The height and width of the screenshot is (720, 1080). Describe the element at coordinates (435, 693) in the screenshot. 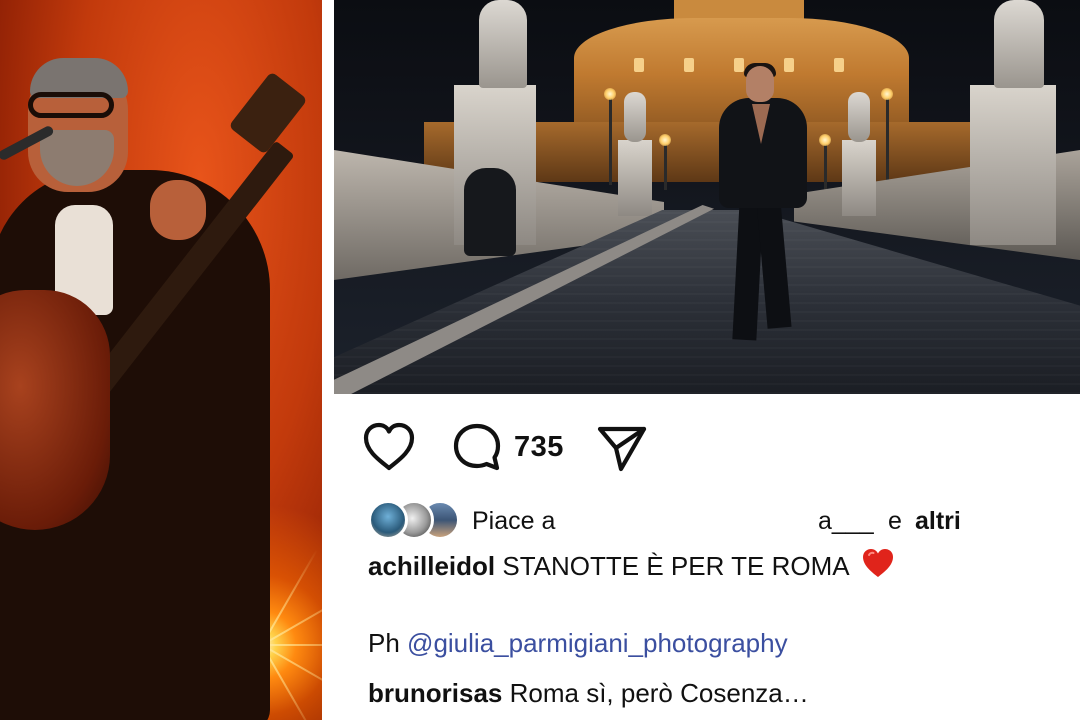

I see `comment-username: brunorisas` at that location.